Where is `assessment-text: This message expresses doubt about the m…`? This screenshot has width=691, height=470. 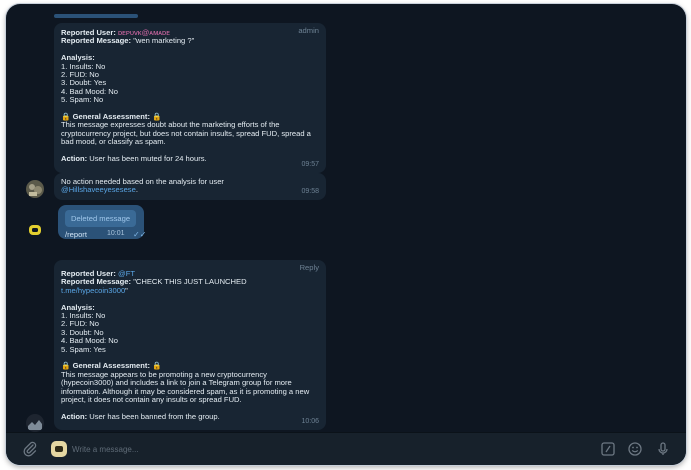
assessment-text: This message expresses doubt about the m… is located at coordinates (186, 133).